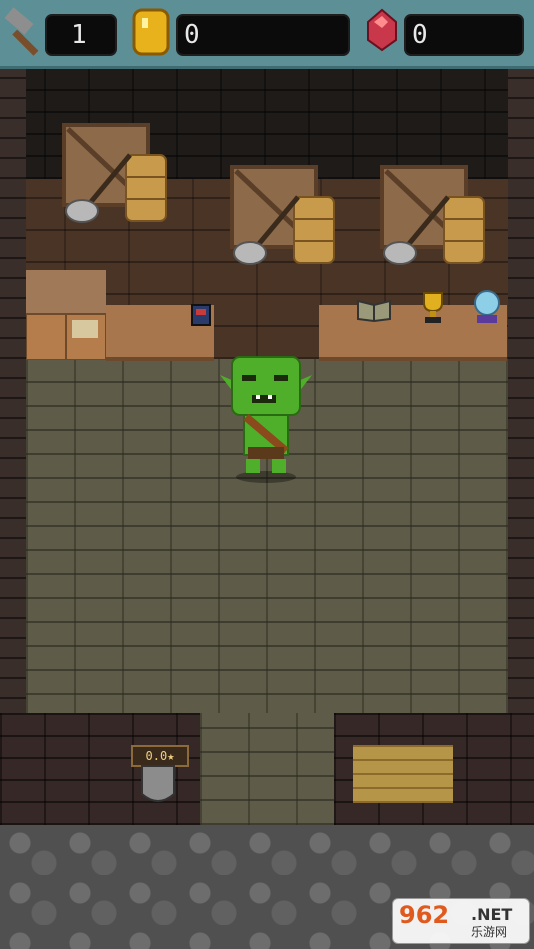  What do you see at coordinates (158, 786) in the screenshot?
I see `shield-banner-icon` at bounding box center [158, 786].